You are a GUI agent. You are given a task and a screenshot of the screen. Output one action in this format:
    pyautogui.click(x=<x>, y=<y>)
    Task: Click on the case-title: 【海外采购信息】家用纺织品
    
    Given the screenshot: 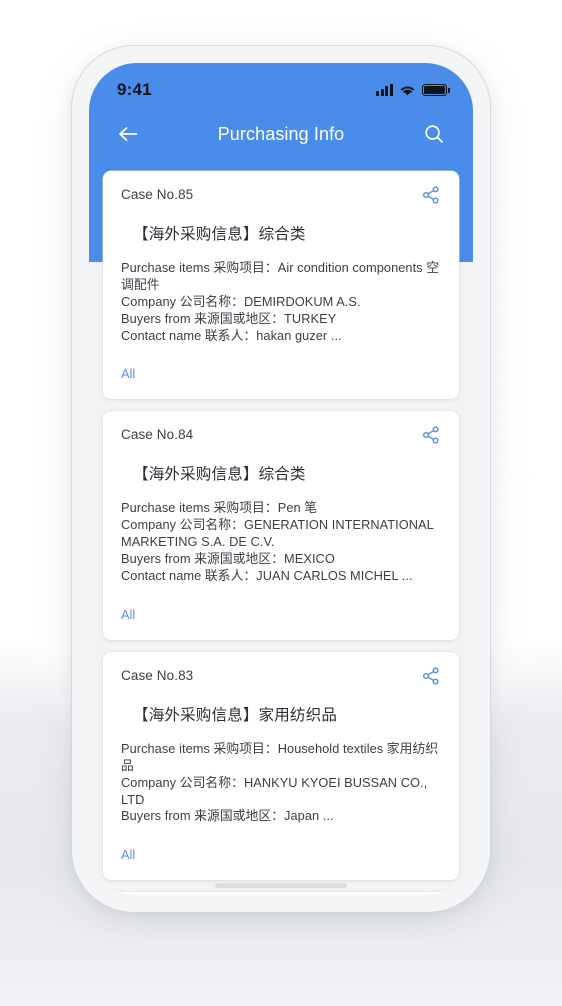 What is the action you would take?
    pyautogui.click(x=235, y=715)
    